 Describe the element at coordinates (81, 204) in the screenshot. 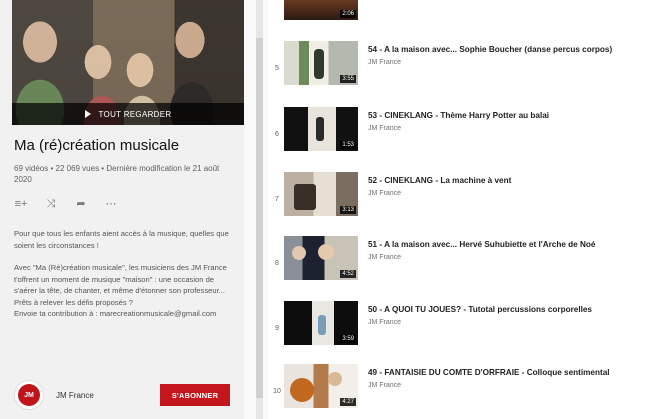

I see `share-icon: ➦` at that location.